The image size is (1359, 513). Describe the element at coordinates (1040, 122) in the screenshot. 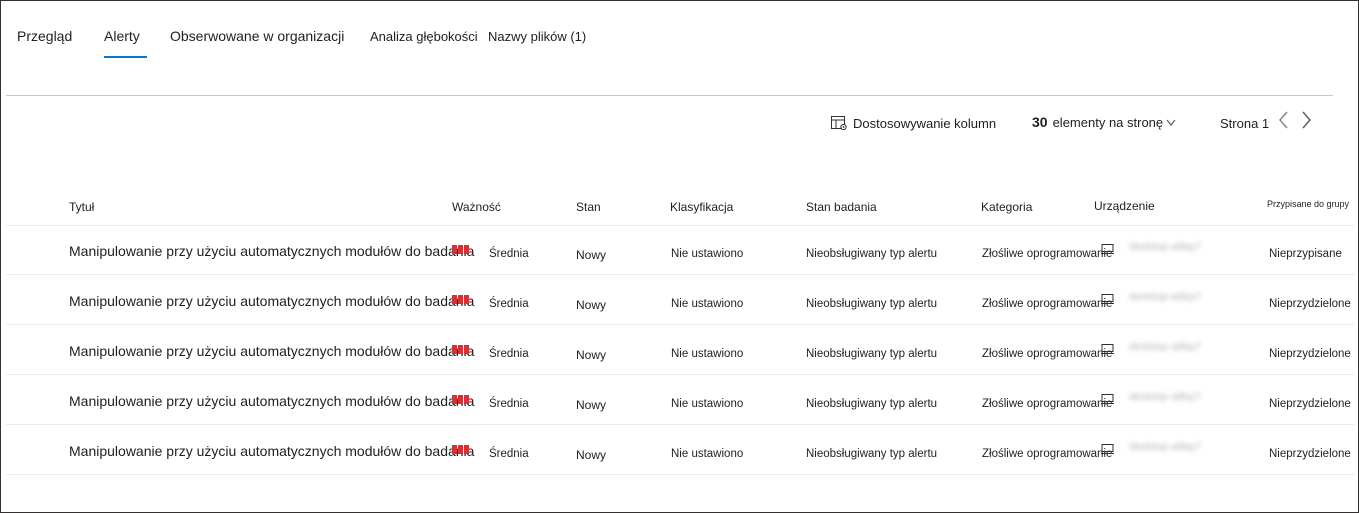

I see `page-size-value: 30` at that location.